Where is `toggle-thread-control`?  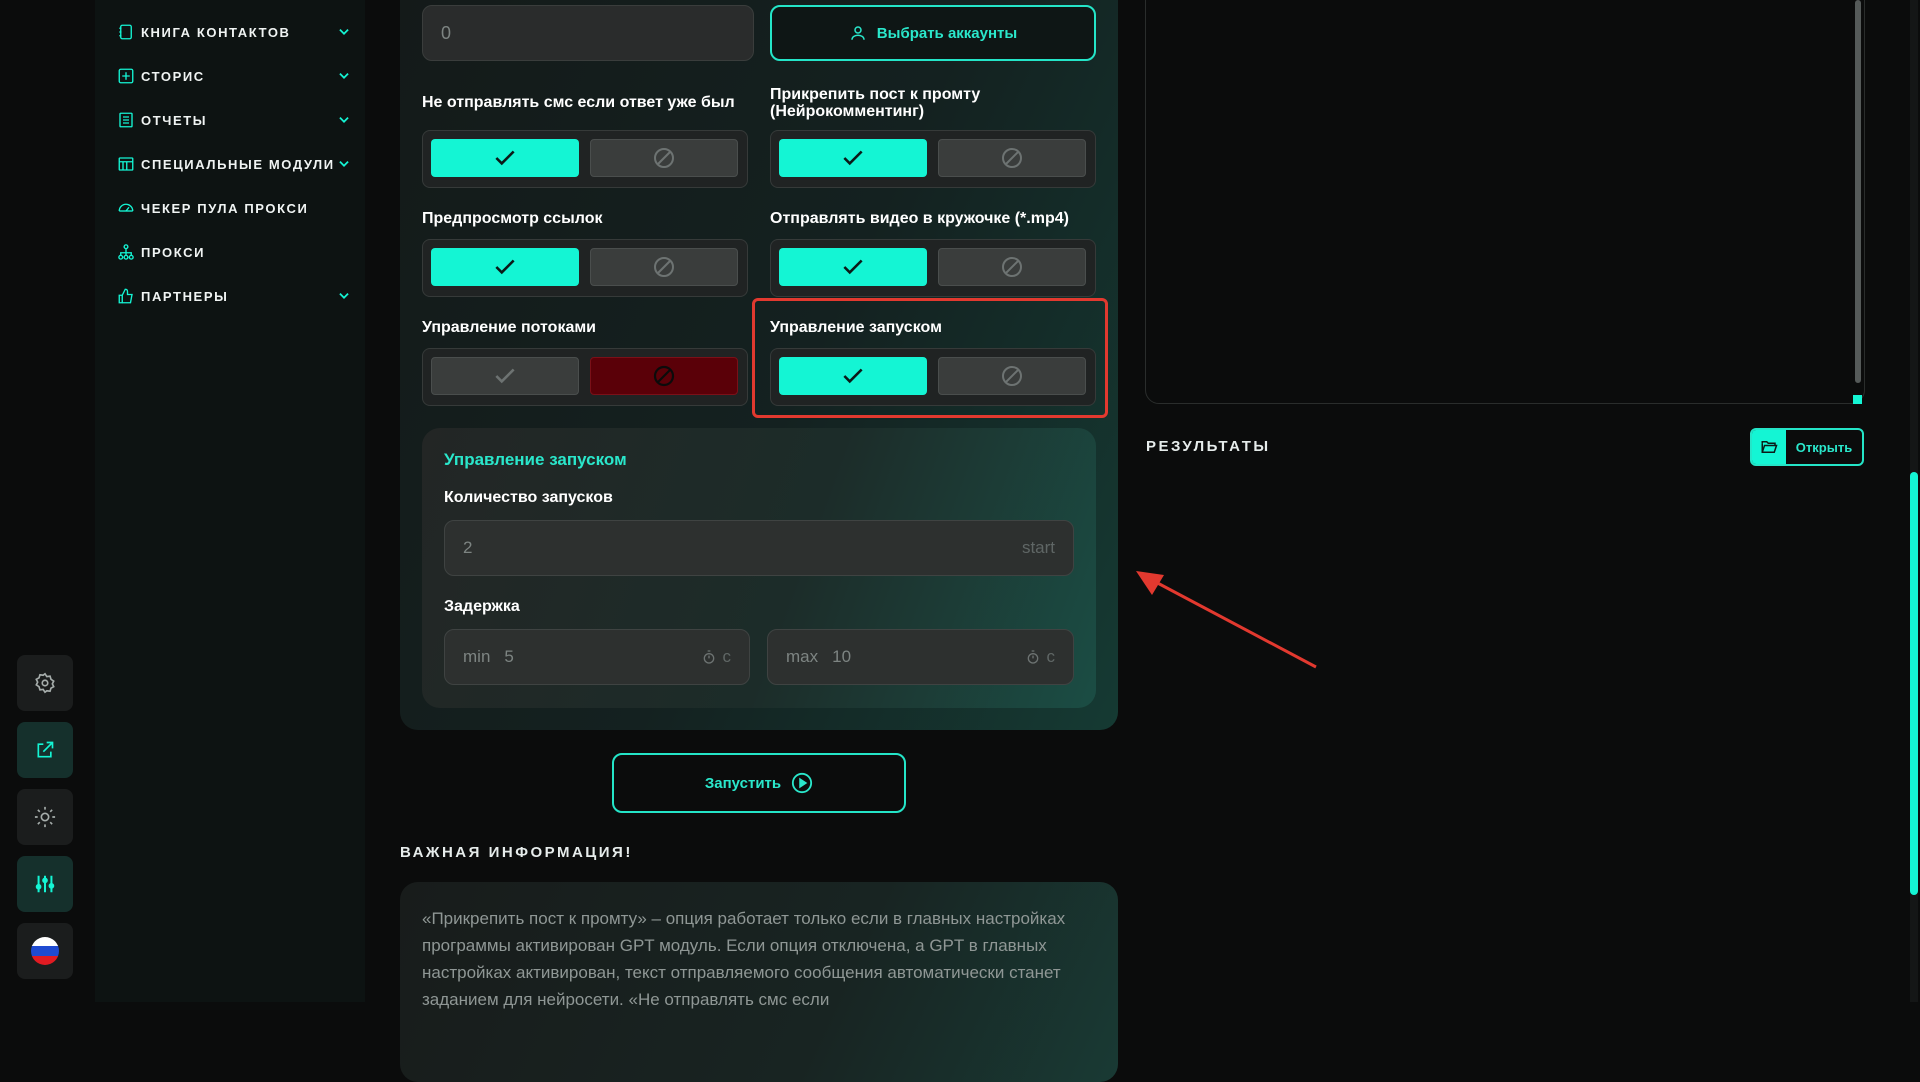 toggle-thread-control is located at coordinates (585, 377).